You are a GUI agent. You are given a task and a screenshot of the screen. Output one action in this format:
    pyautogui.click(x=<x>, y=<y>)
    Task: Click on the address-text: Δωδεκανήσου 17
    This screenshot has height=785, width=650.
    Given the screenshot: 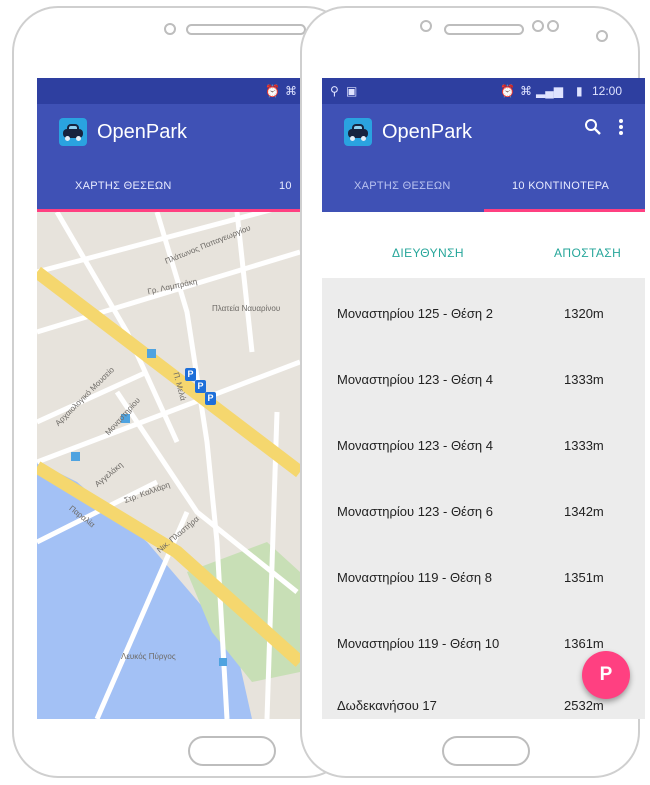 What is the action you would take?
    pyautogui.click(x=387, y=705)
    